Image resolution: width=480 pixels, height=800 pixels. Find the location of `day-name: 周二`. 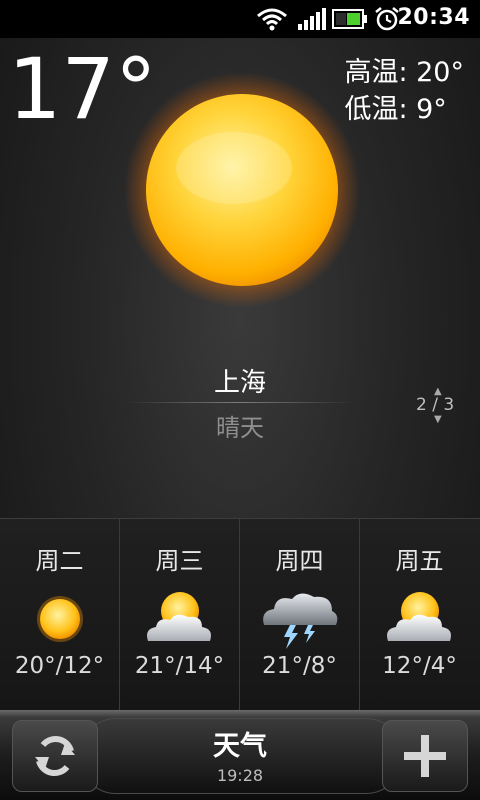

day-name: 周二 is located at coordinates (59, 561).